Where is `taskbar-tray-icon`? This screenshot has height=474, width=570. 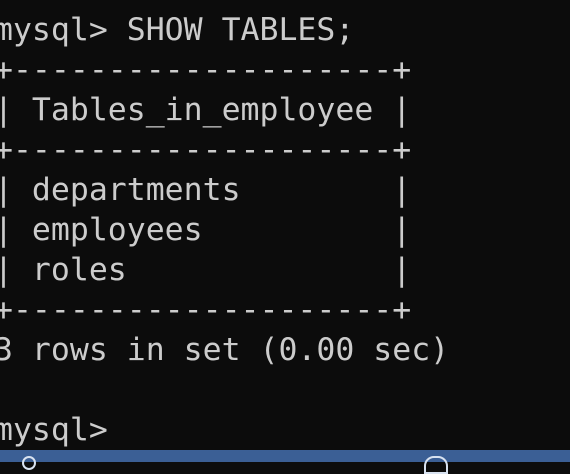
taskbar-tray-icon is located at coordinates (436, 465).